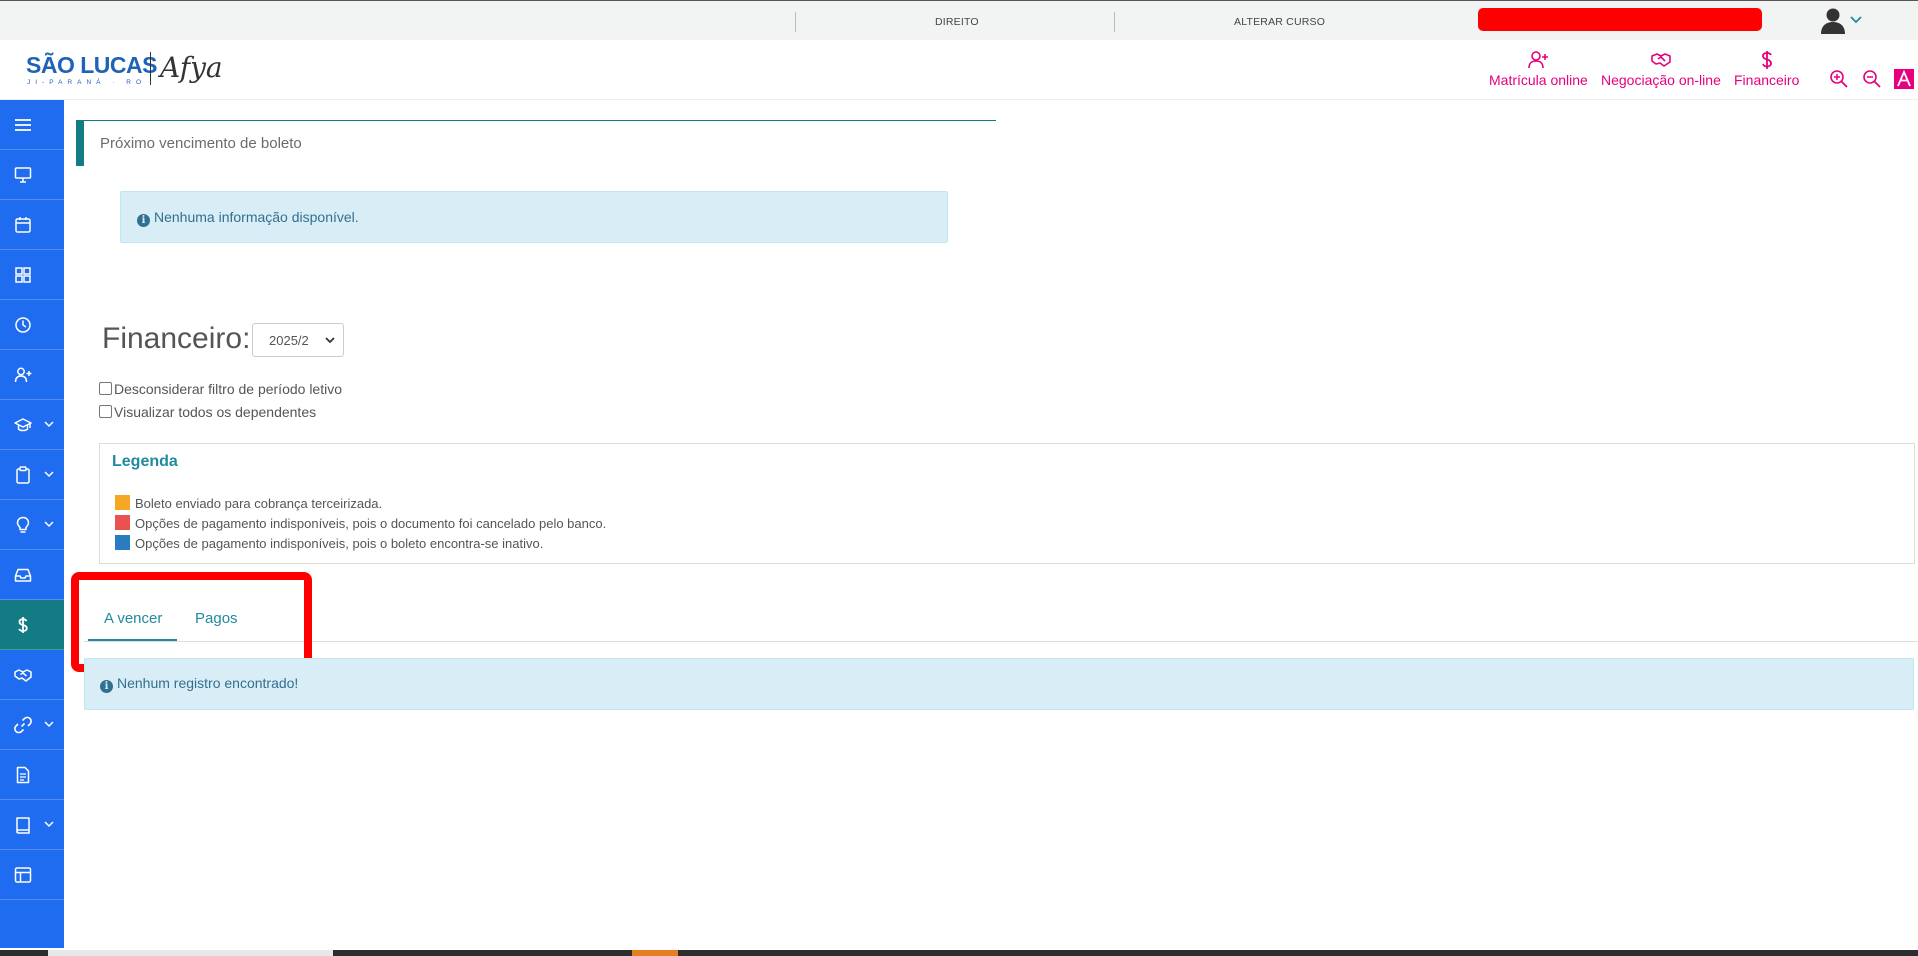  What do you see at coordinates (32, 475) in the screenshot?
I see `sidebar-item-requests` at bounding box center [32, 475].